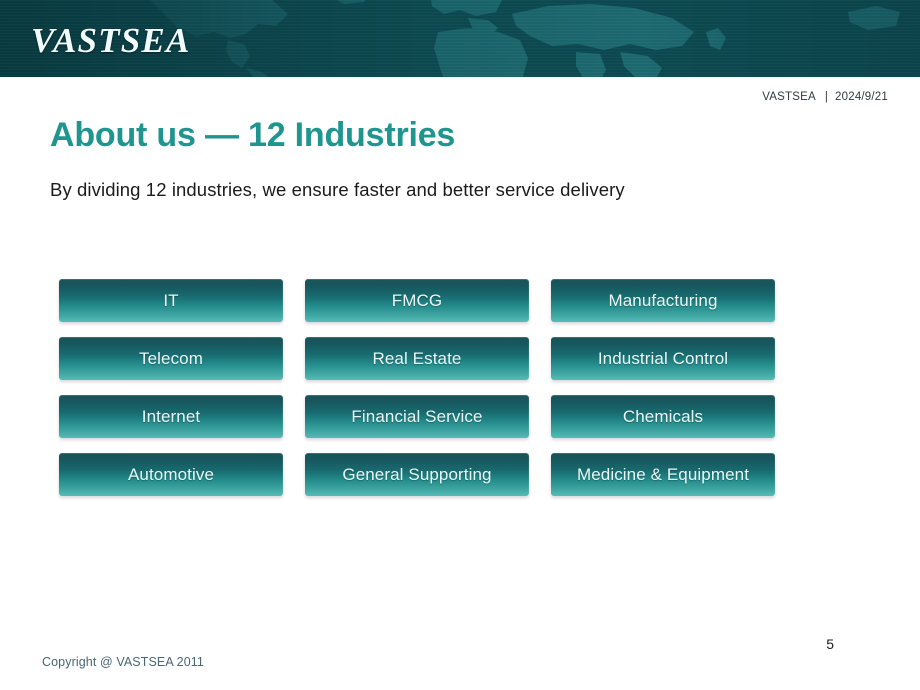  I want to click on slide-header: VASTSEA, so click(460, 38).